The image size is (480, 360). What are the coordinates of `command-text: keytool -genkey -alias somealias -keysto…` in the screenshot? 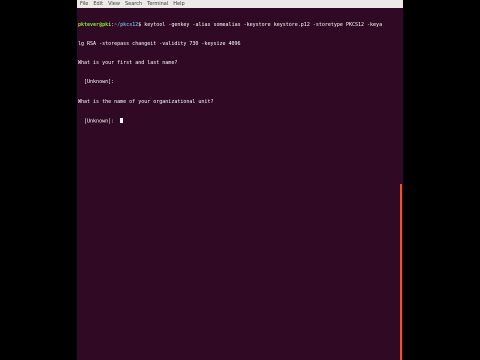 It's located at (263, 24).